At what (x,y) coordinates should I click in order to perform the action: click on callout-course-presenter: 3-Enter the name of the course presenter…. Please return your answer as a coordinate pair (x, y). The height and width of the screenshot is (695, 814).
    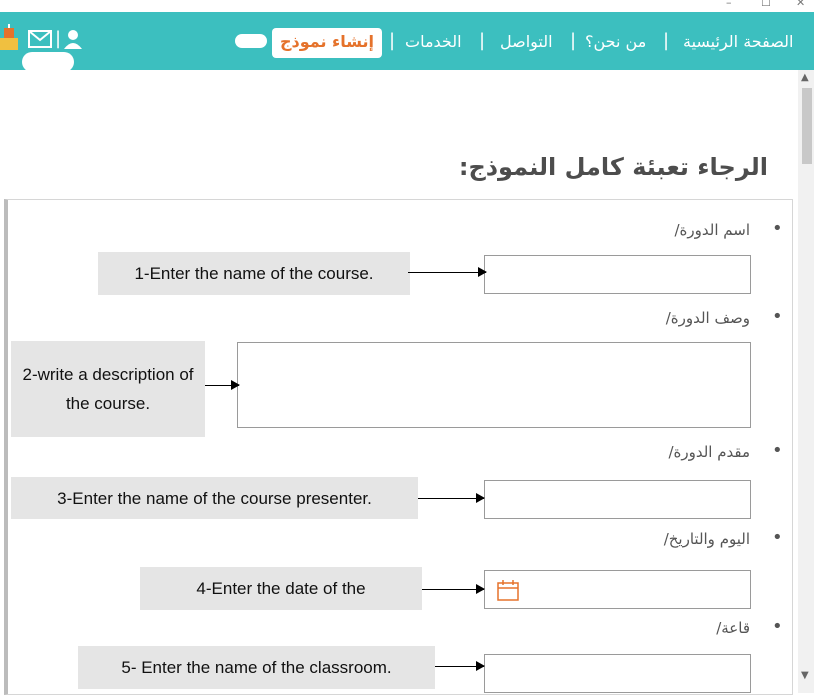
    Looking at the image, I should click on (214, 498).